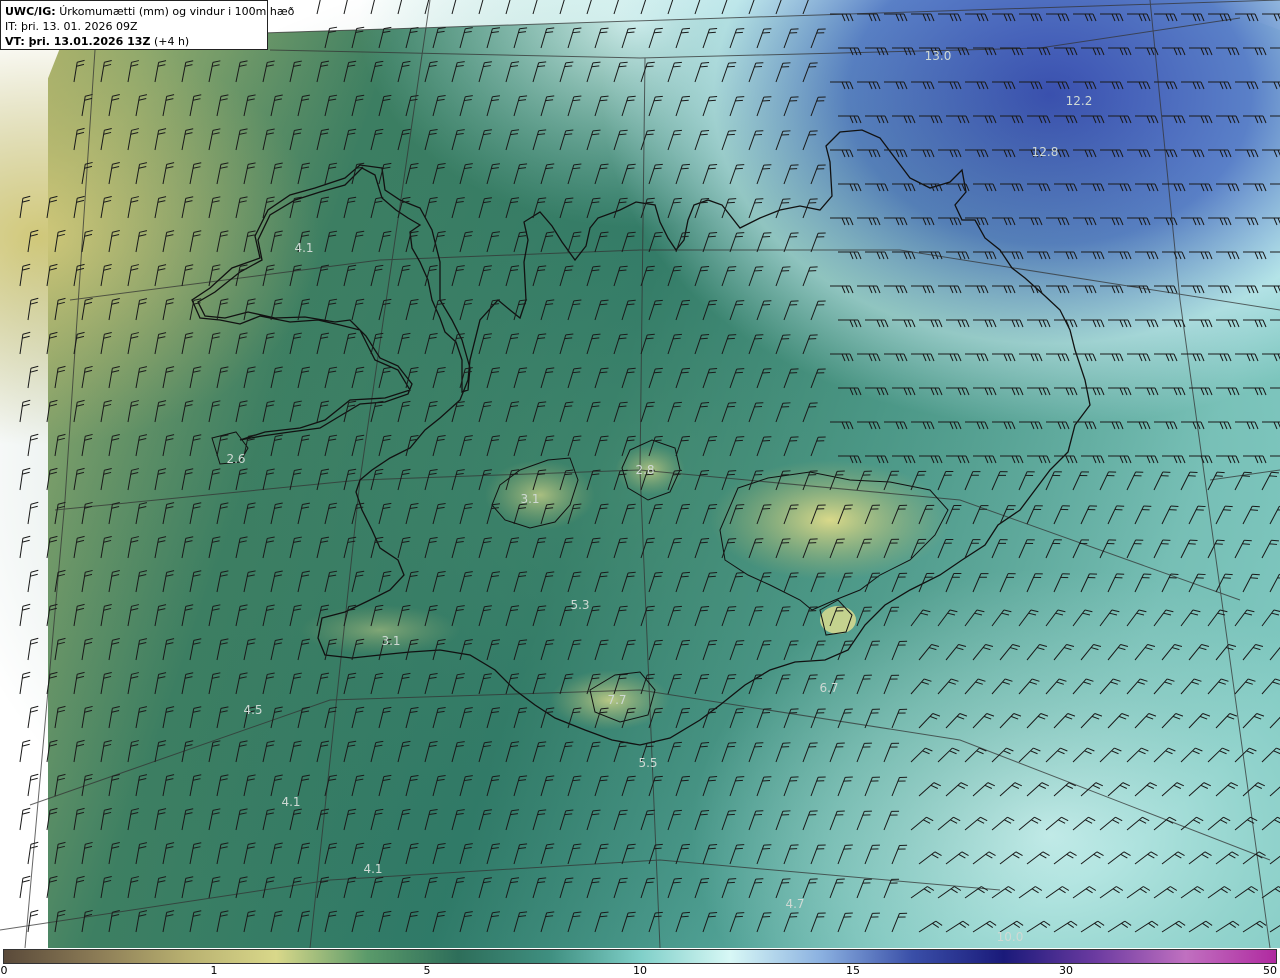  Describe the element at coordinates (1270, 970) in the screenshot. I see `colorbar-tick: 50` at that location.